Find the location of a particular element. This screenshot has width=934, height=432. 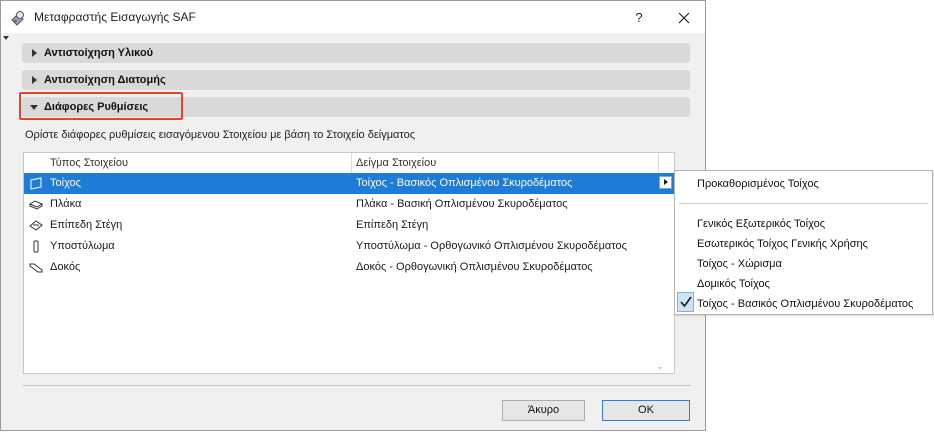

column-header-type: Τύπος Στοιχείου is located at coordinates (89, 163).